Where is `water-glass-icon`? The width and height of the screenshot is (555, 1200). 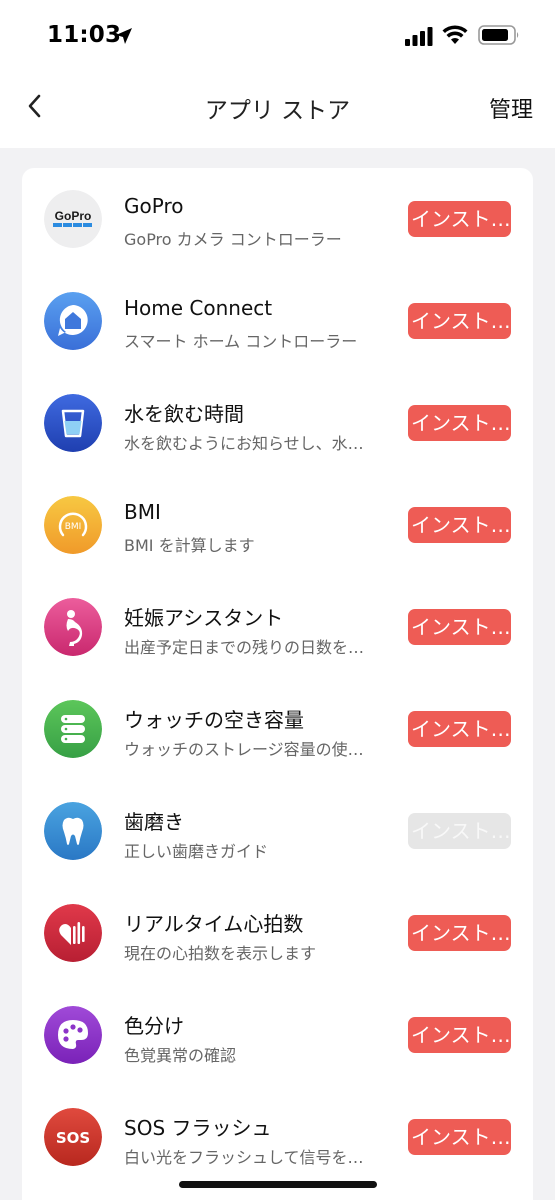 water-glass-icon is located at coordinates (73, 423).